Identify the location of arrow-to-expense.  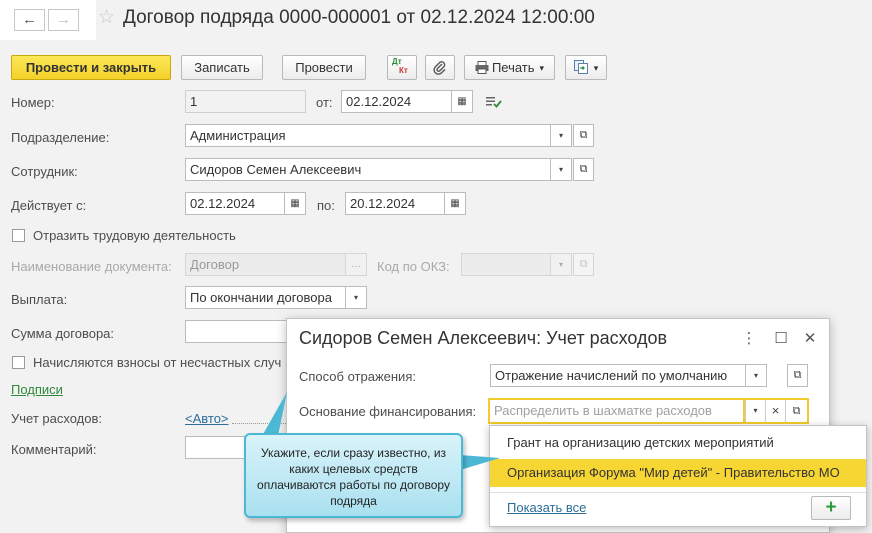
(274, 414).